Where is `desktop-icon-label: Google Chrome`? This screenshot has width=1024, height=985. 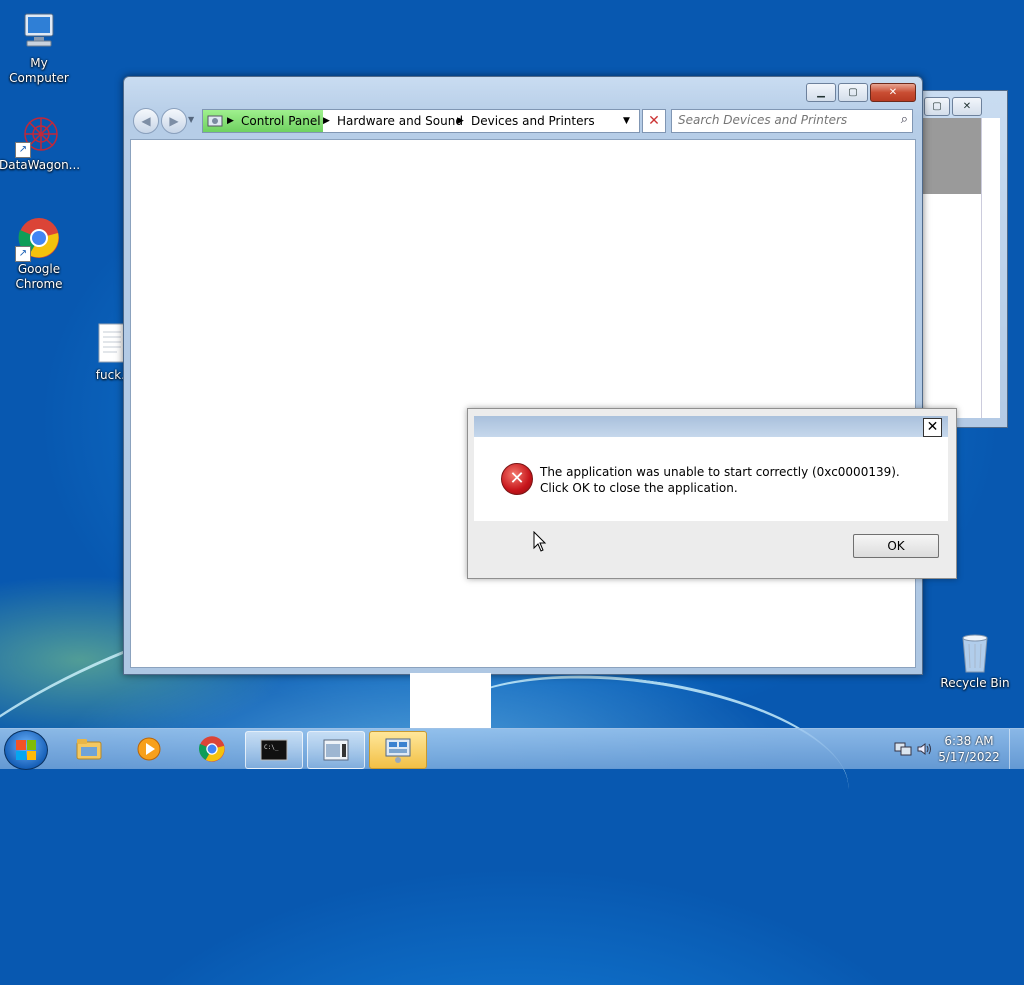 desktop-icon-label: Google Chrome is located at coordinates (39, 276).